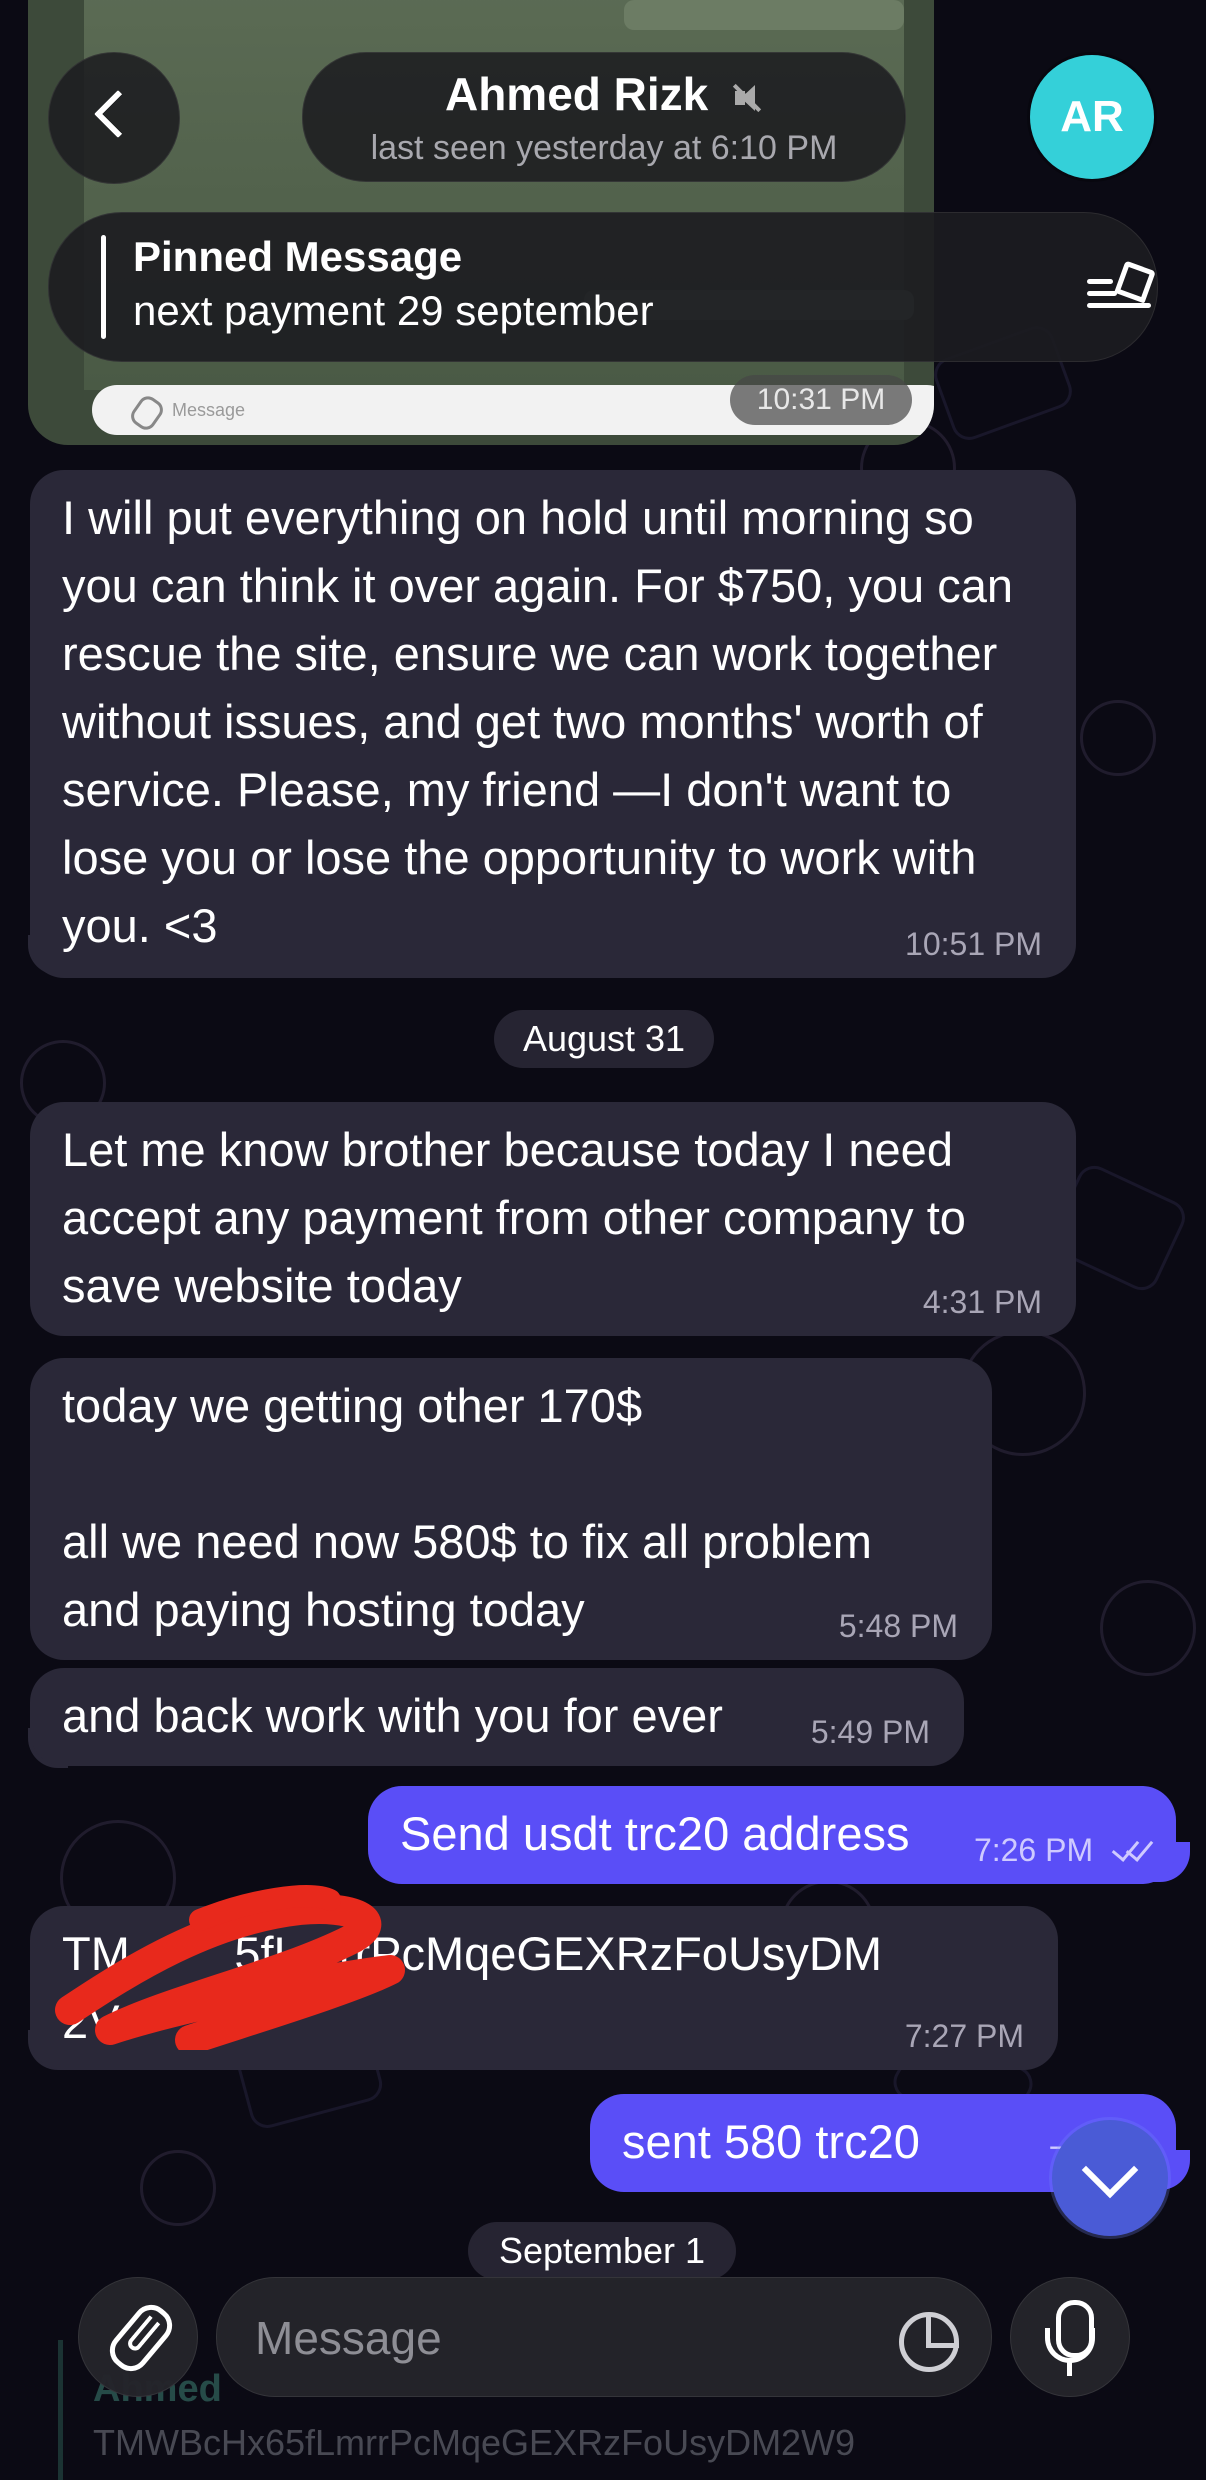 The width and height of the screenshot is (1206, 2480). I want to click on muted-speaker-icon, so click(747, 98).